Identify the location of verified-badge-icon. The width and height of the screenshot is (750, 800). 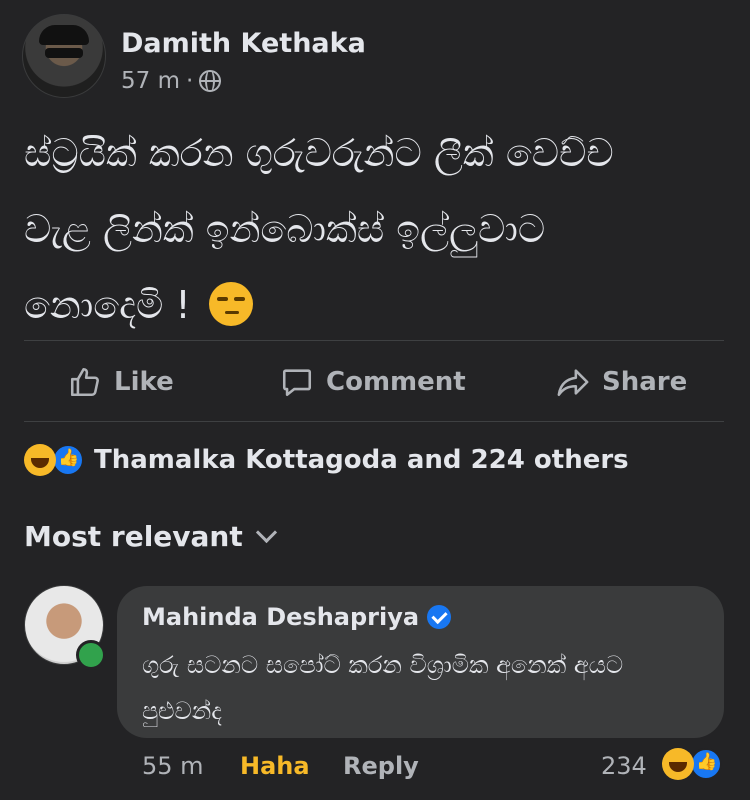
(439, 617).